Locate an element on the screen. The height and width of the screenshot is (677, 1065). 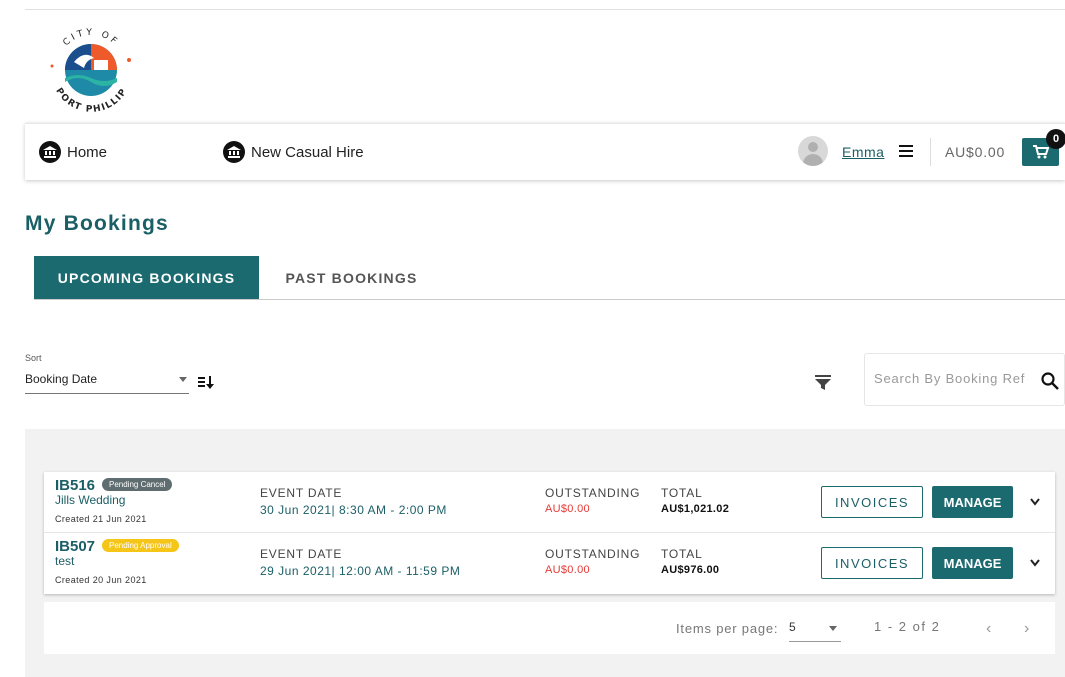
tab-past-bookings: PAST BOOKINGS is located at coordinates (351, 277).